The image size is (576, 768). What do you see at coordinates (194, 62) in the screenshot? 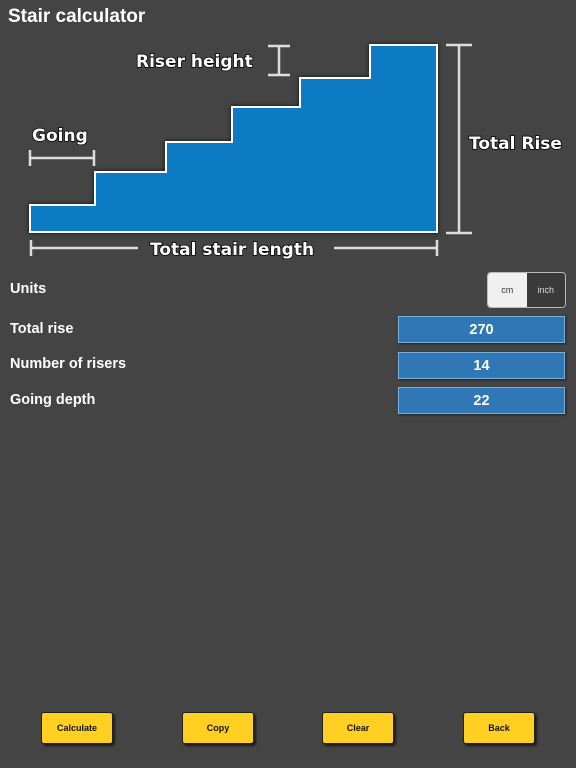
I see `riser-height-label: Riser height` at bounding box center [194, 62].